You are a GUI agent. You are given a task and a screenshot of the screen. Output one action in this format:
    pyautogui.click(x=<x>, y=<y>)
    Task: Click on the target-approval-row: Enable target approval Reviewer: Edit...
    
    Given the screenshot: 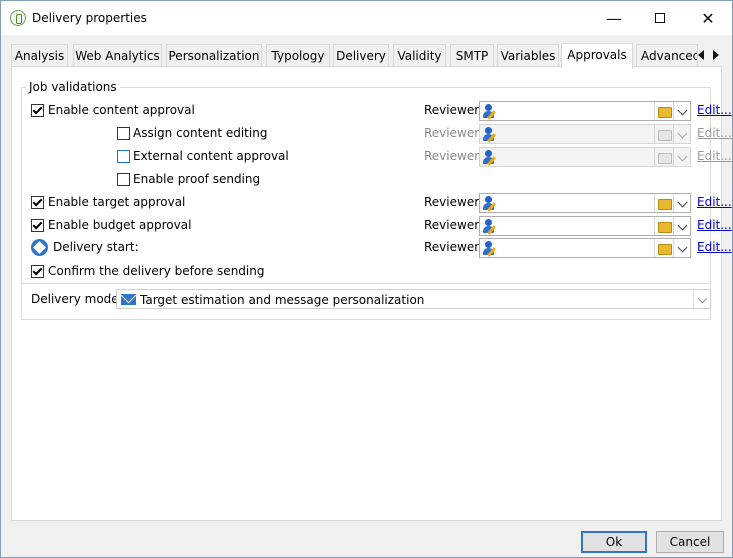 What is the action you would take?
    pyautogui.click(x=381, y=203)
    